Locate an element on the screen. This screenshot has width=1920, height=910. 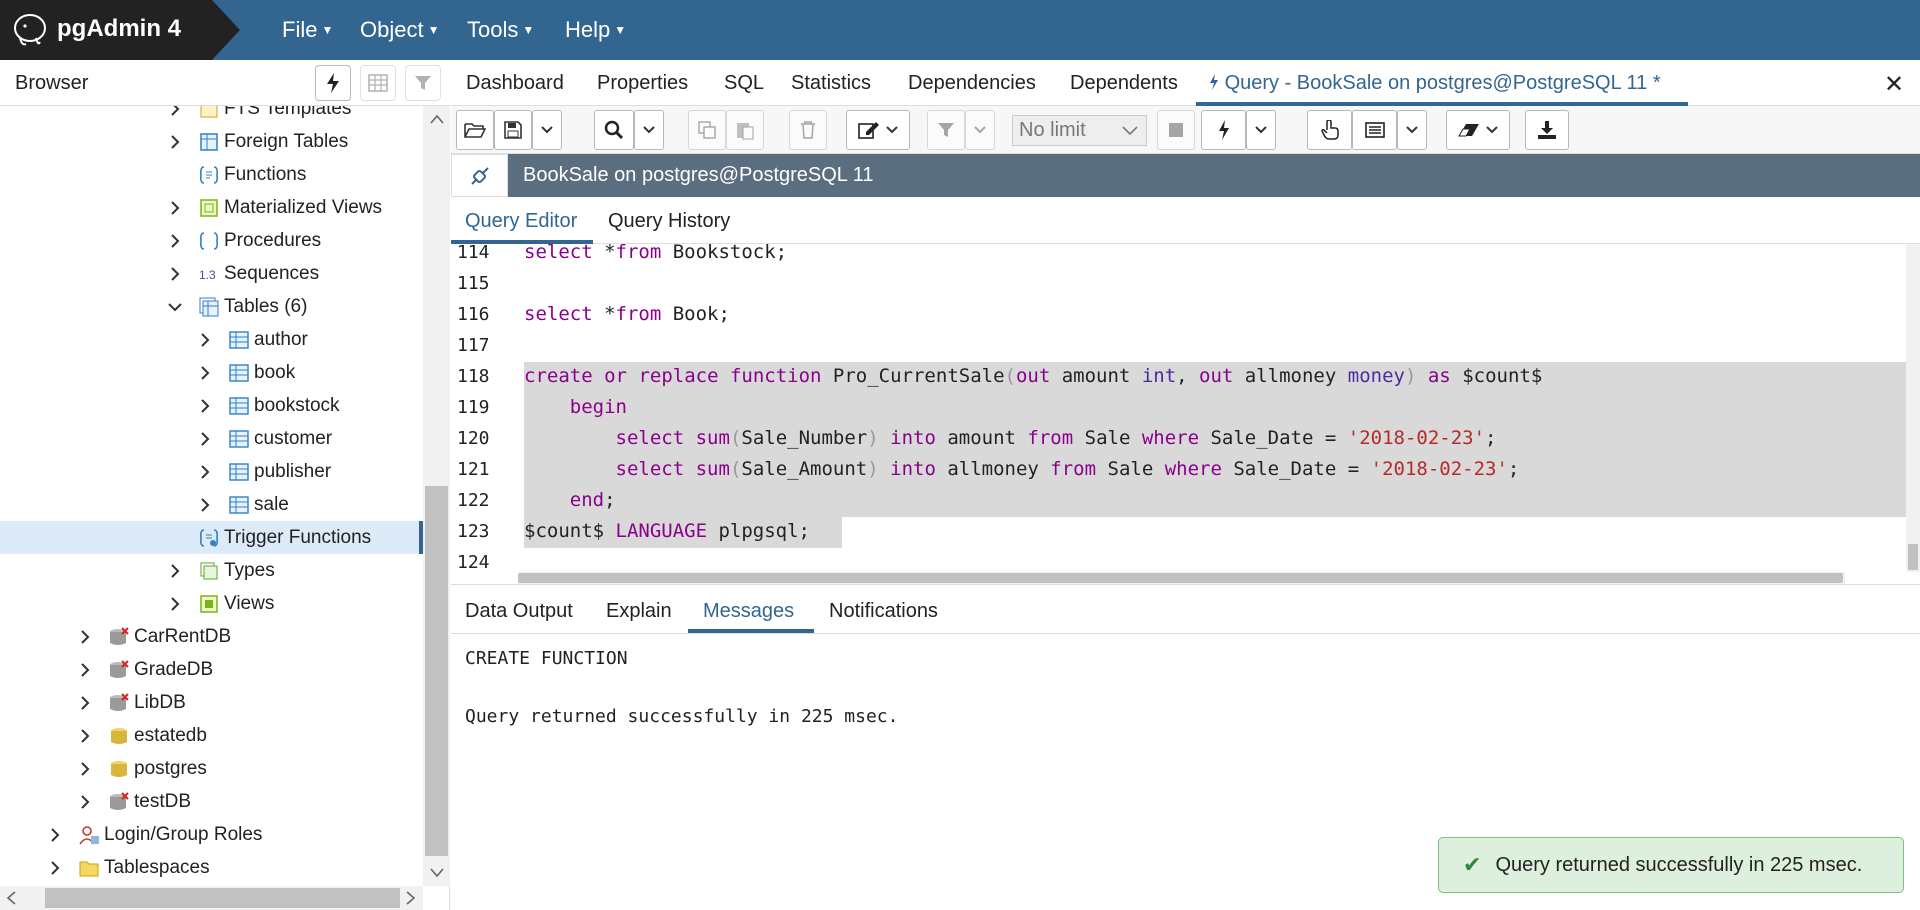
tab-dependencies: Dependencies is located at coordinates (972, 83).